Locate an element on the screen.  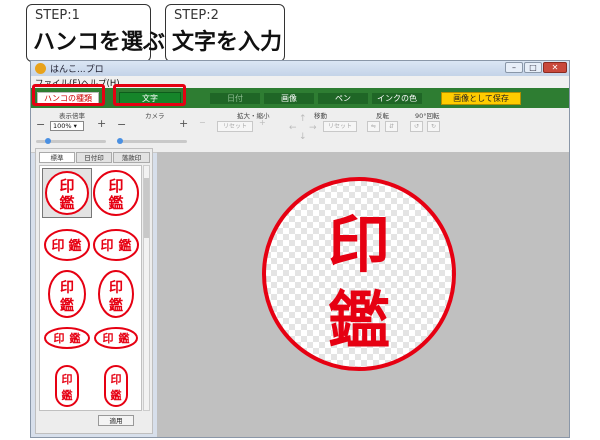
callout-title: ハンコを選ぶ is located at coordinates (99, 42).